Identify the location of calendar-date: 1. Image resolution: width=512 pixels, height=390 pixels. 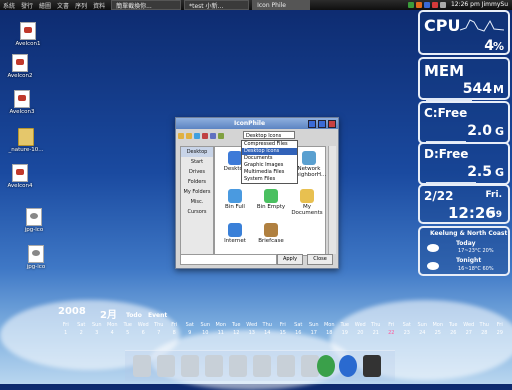
(66, 333).